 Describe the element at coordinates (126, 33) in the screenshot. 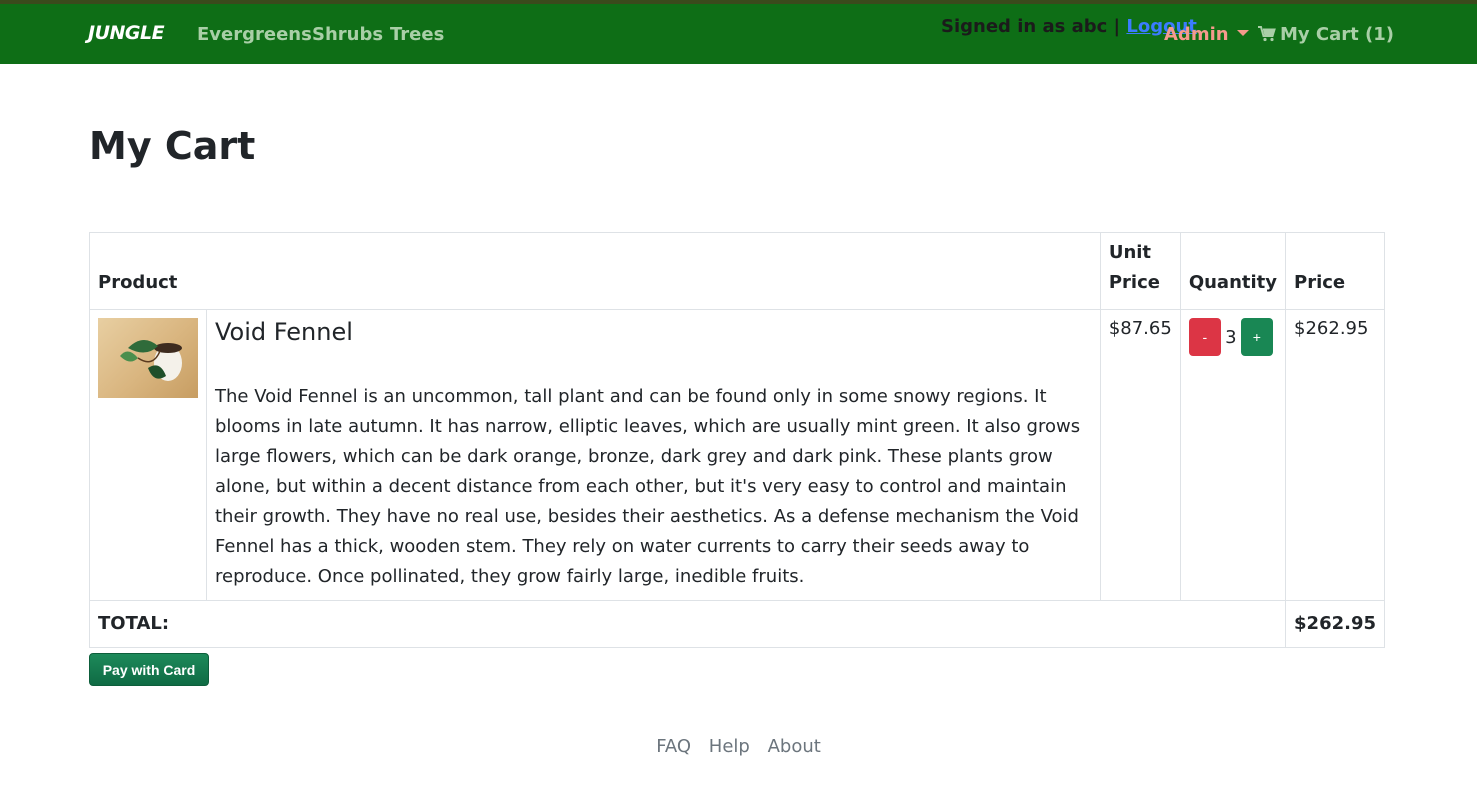

I see `brand-logo: JUNGLE` at that location.